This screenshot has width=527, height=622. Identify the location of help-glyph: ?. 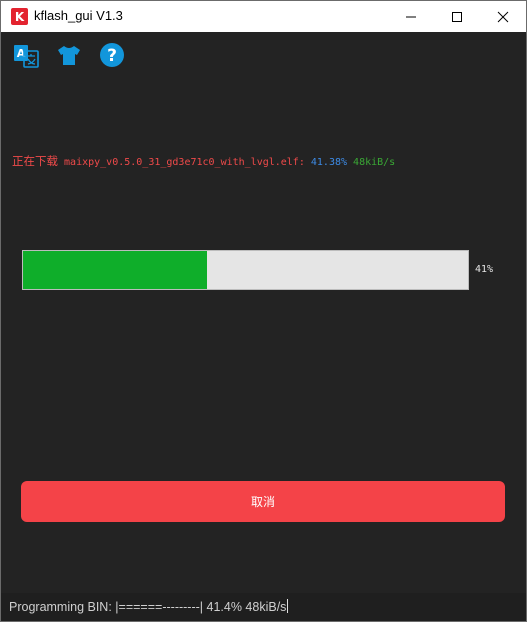
(112, 56).